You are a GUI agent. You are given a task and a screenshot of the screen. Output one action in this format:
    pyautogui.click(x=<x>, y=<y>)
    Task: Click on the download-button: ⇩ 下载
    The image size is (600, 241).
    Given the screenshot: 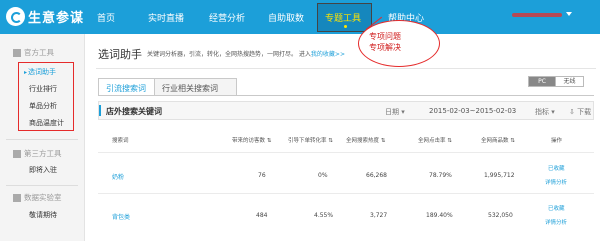 What is the action you would take?
    pyautogui.click(x=580, y=112)
    